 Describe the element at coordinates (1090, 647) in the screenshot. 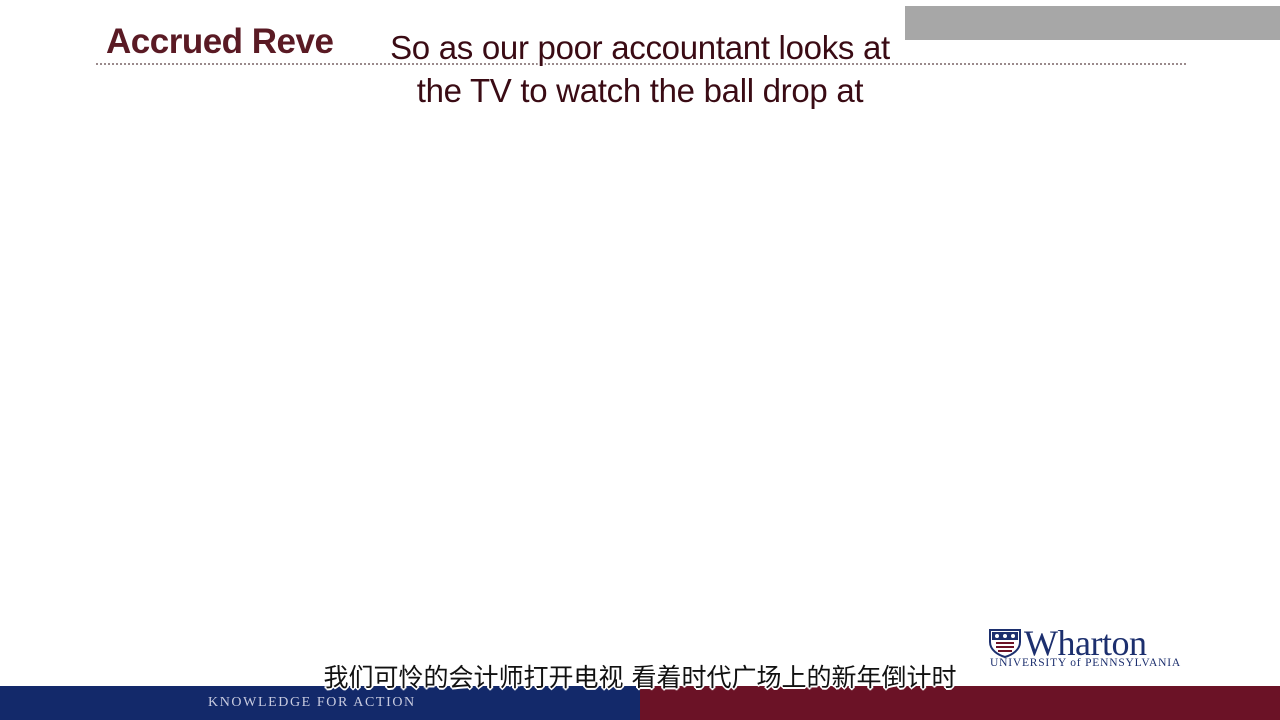

I see `wharton-logo: Wharton UNIVERSITY of PENNSYLVANIA` at that location.